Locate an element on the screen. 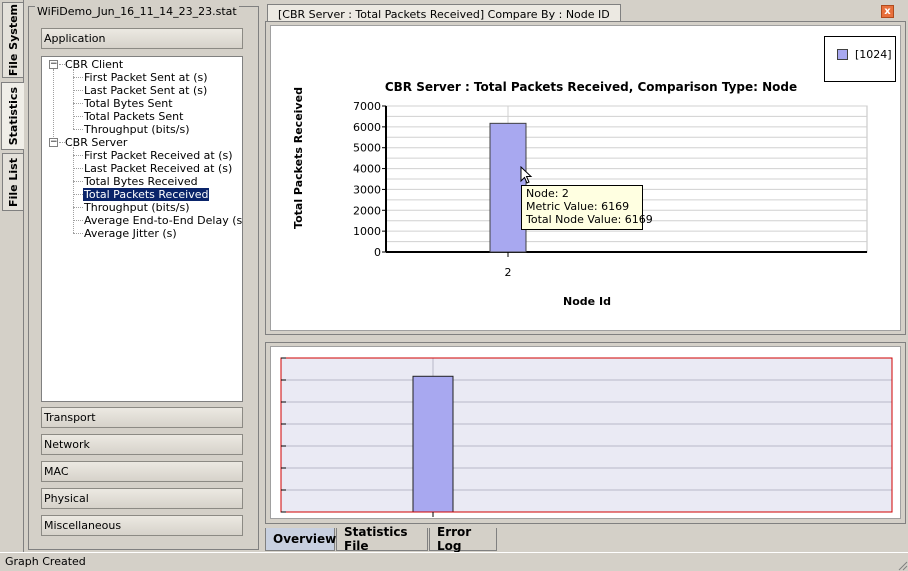 Image resolution: width=908 pixels, height=571 pixels. category-network-button: Network is located at coordinates (142, 444).